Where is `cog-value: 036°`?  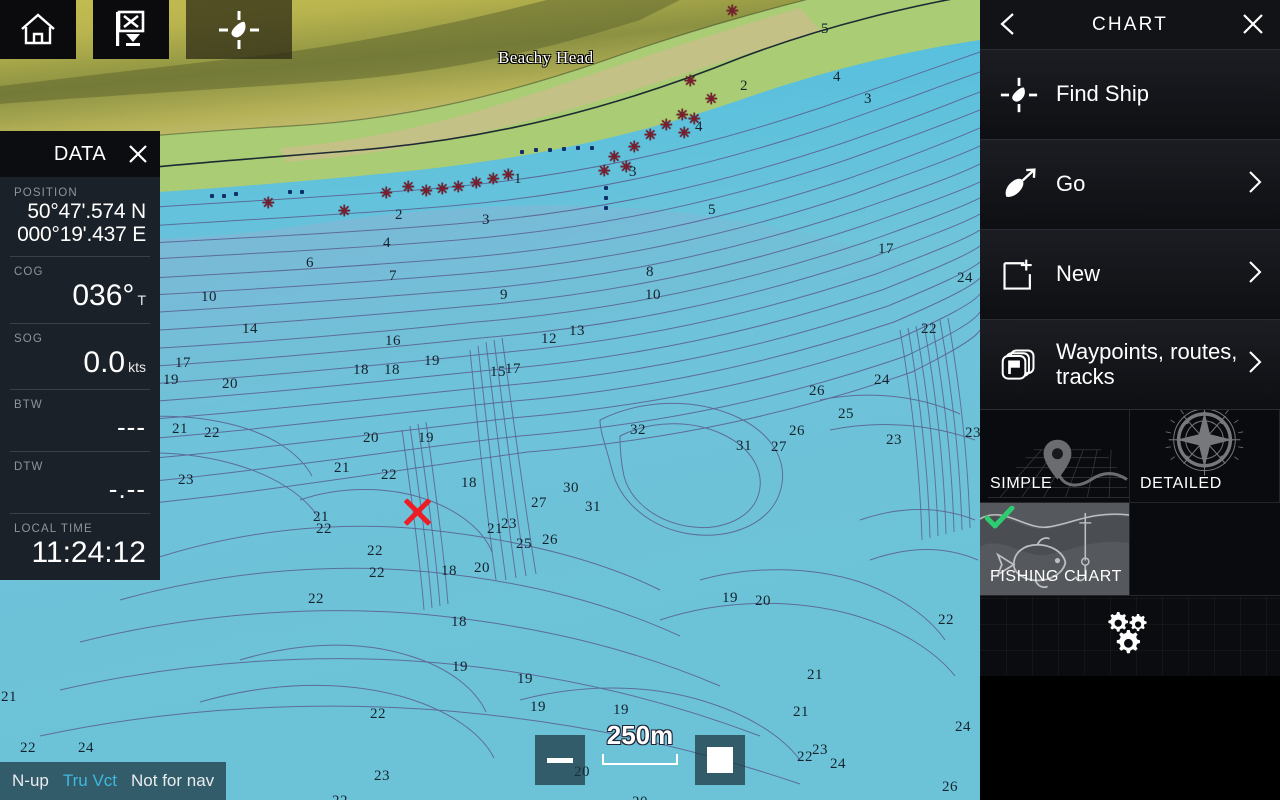
cog-value: 036° is located at coordinates (103, 296).